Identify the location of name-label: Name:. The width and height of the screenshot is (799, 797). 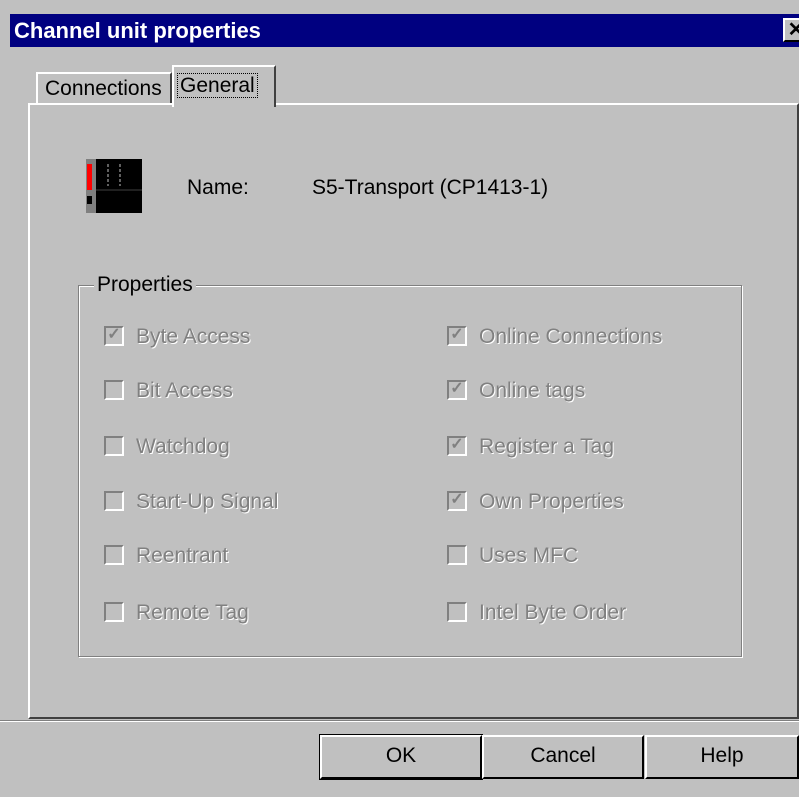
(218, 187).